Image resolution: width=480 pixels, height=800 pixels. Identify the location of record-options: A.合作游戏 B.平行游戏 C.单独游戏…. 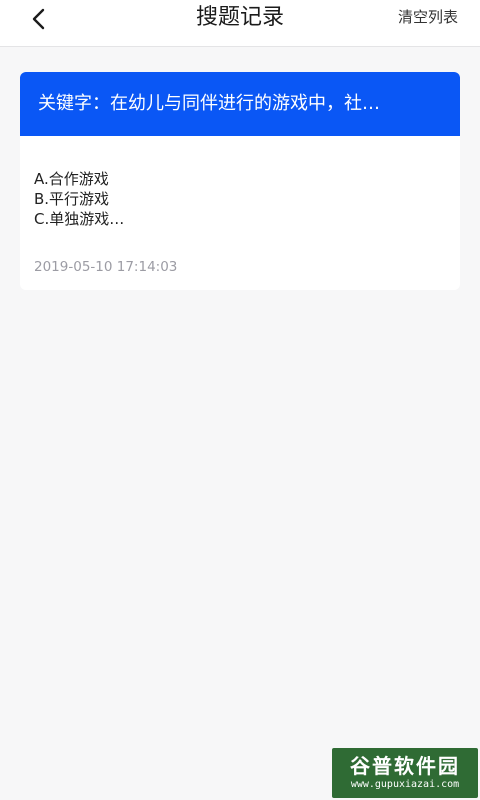
(240, 182).